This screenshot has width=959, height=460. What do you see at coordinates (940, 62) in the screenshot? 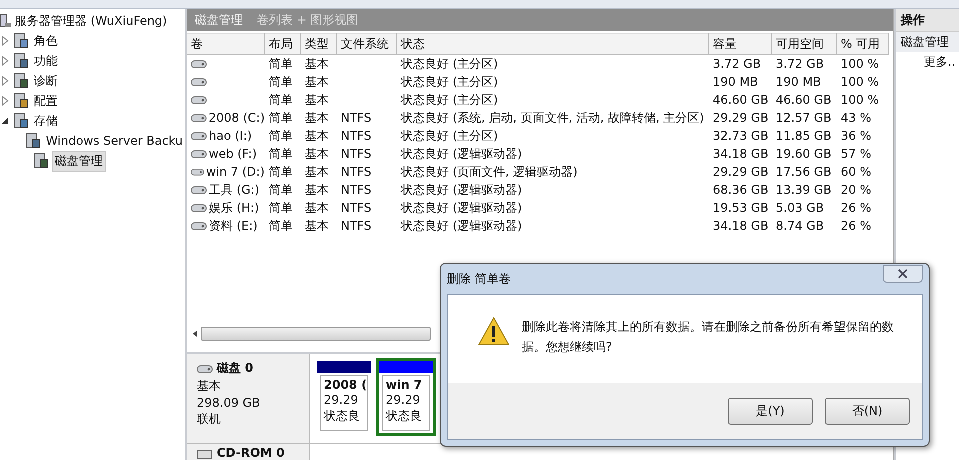
I see `action-link: 更多..` at bounding box center [940, 62].